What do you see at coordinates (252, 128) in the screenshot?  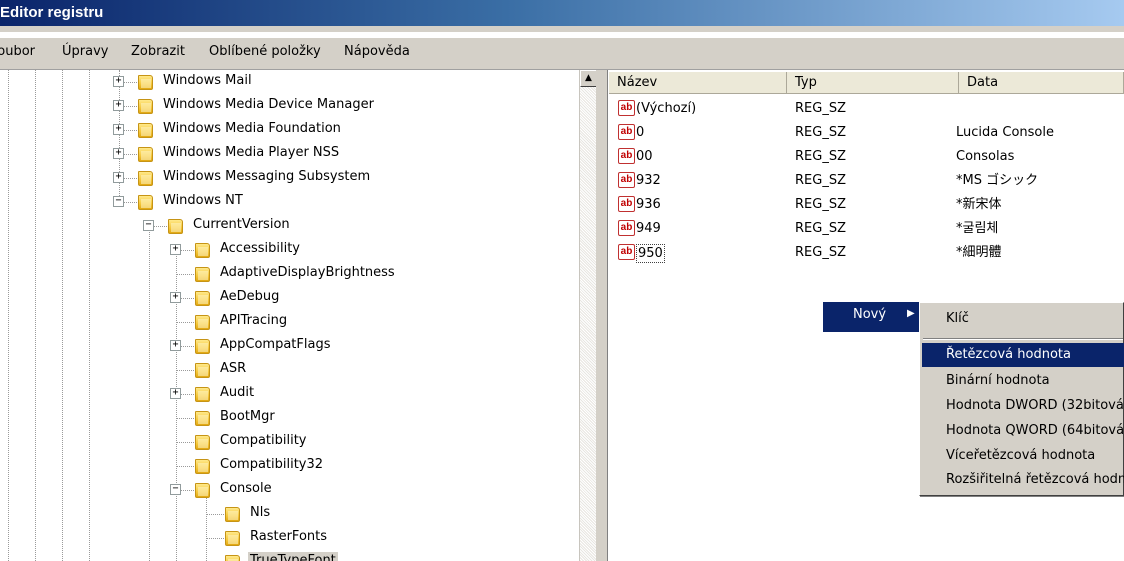 I see `tree-node-label: Windows Media Foundation` at bounding box center [252, 128].